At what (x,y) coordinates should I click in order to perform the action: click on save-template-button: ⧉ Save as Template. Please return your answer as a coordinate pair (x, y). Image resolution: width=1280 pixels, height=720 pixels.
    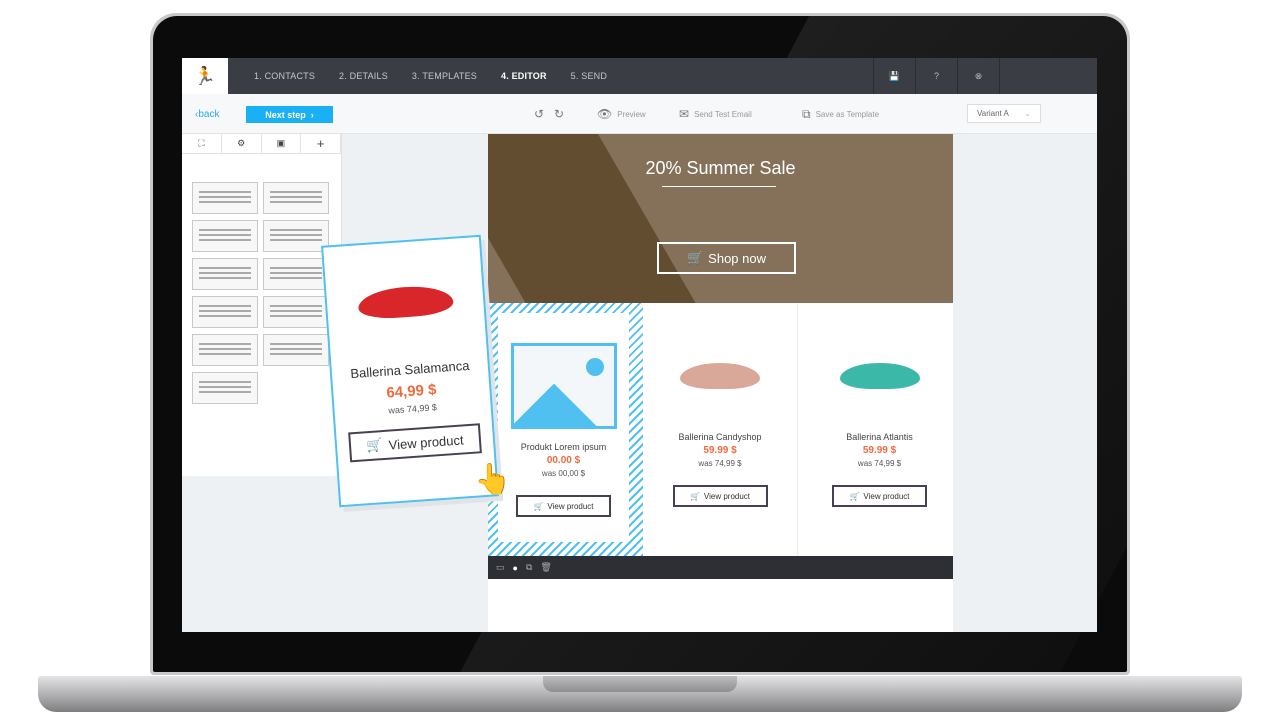
    Looking at the image, I should click on (840, 114).